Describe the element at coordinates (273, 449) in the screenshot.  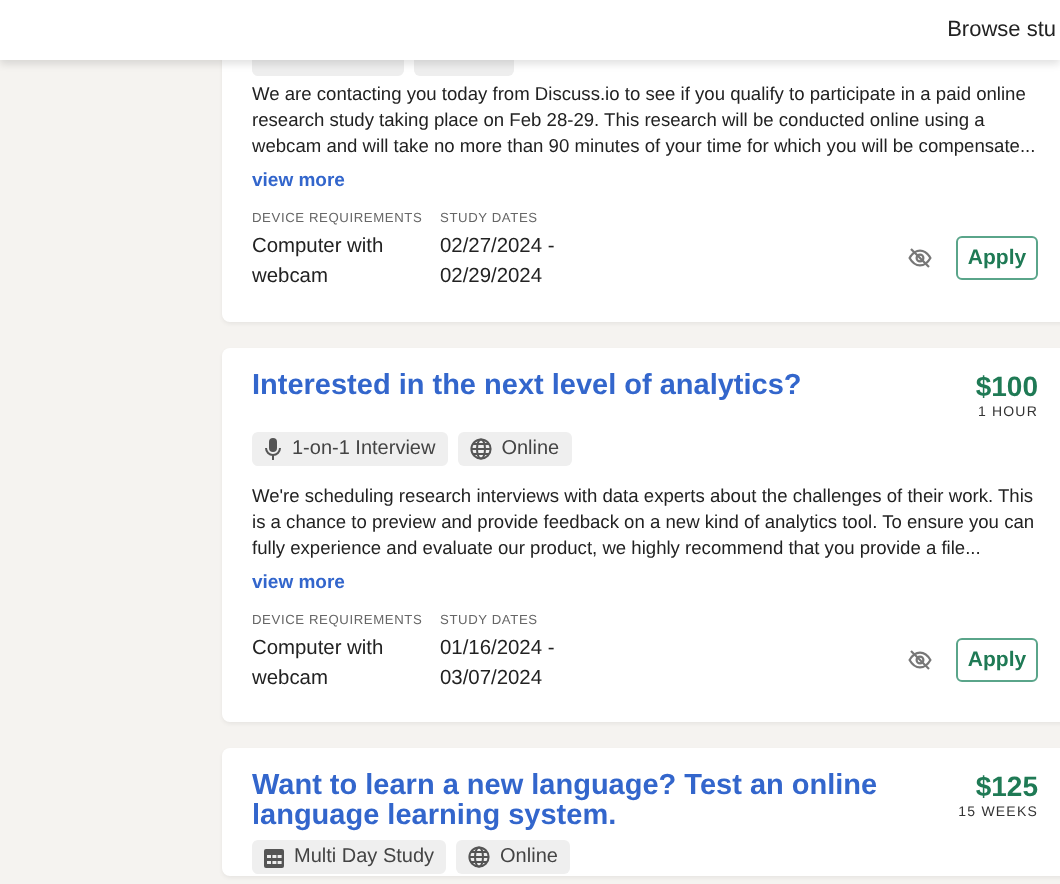
I see `microphone-icon` at that location.